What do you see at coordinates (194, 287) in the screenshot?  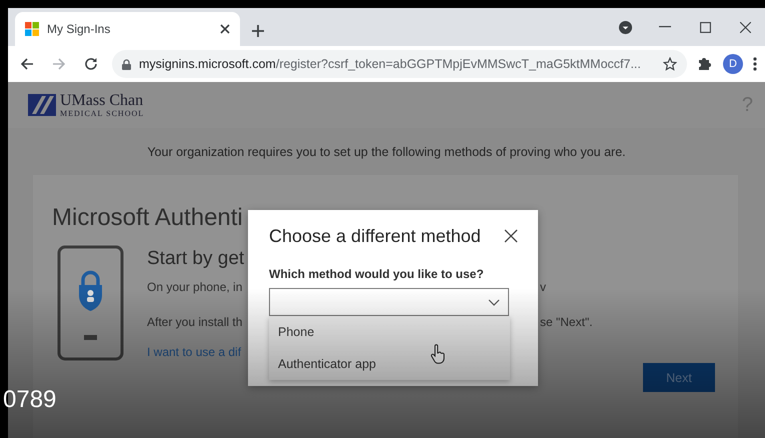 I see `instruction-text: On your phone, in` at bounding box center [194, 287].